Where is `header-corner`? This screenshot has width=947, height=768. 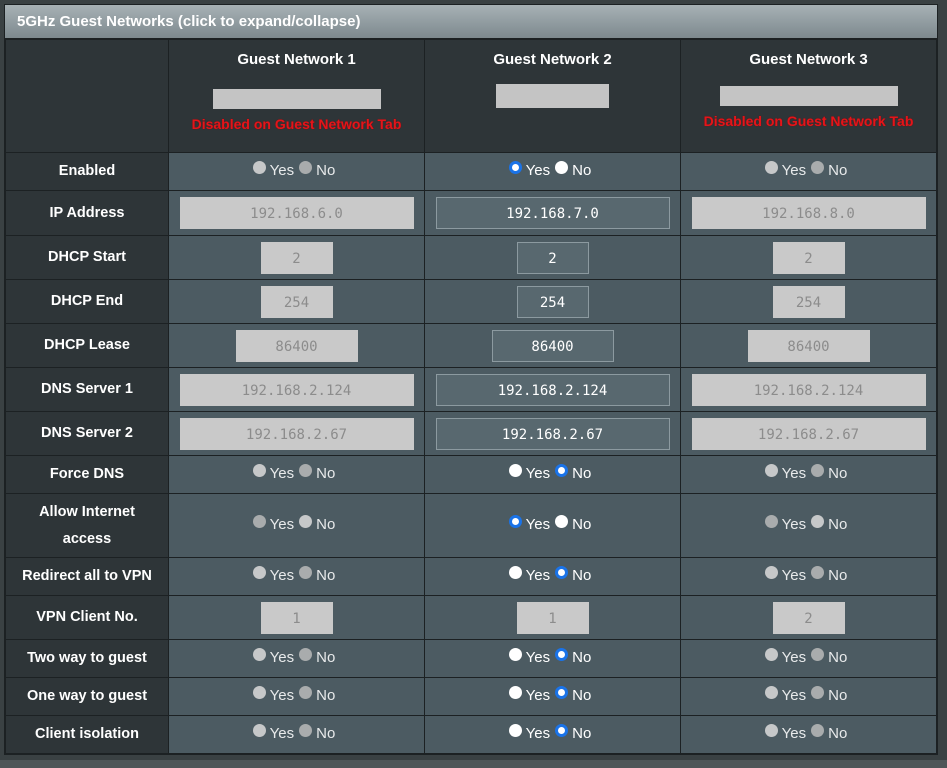
header-corner is located at coordinates (87, 96).